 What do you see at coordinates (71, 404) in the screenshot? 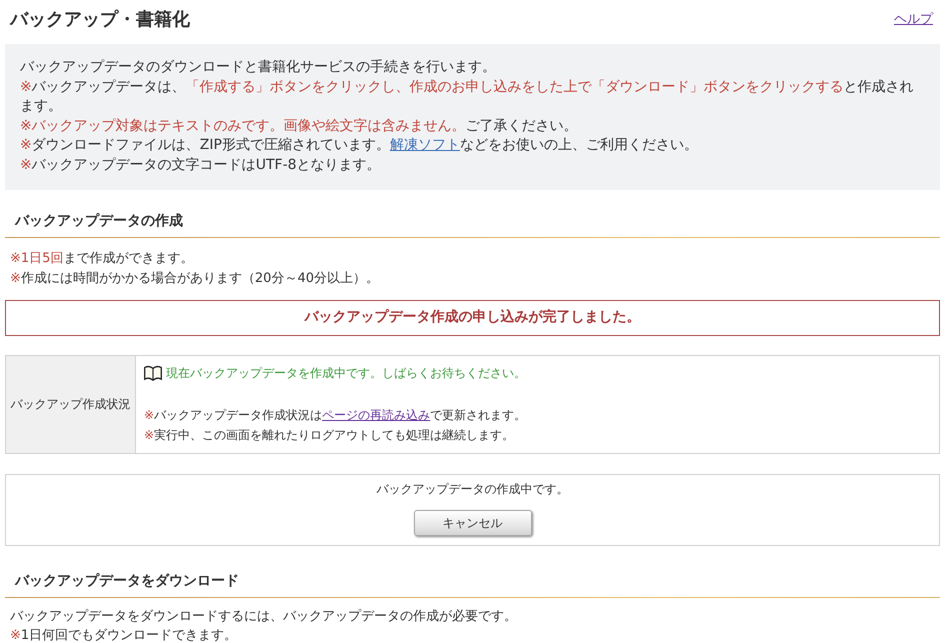
I see `status-label-cell: バックアップ作成状況` at bounding box center [71, 404].